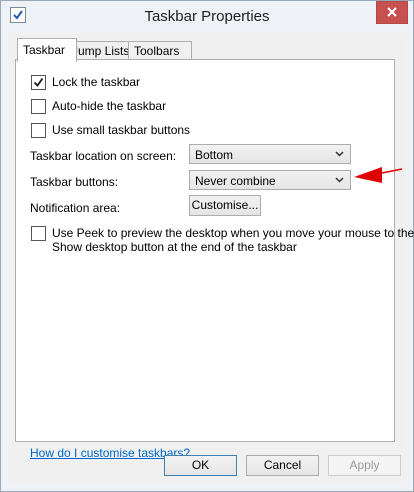  What do you see at coordinates (378, 175) in the screenshot?
I see `red-arrow-icon` at bounding box center [378, 175].